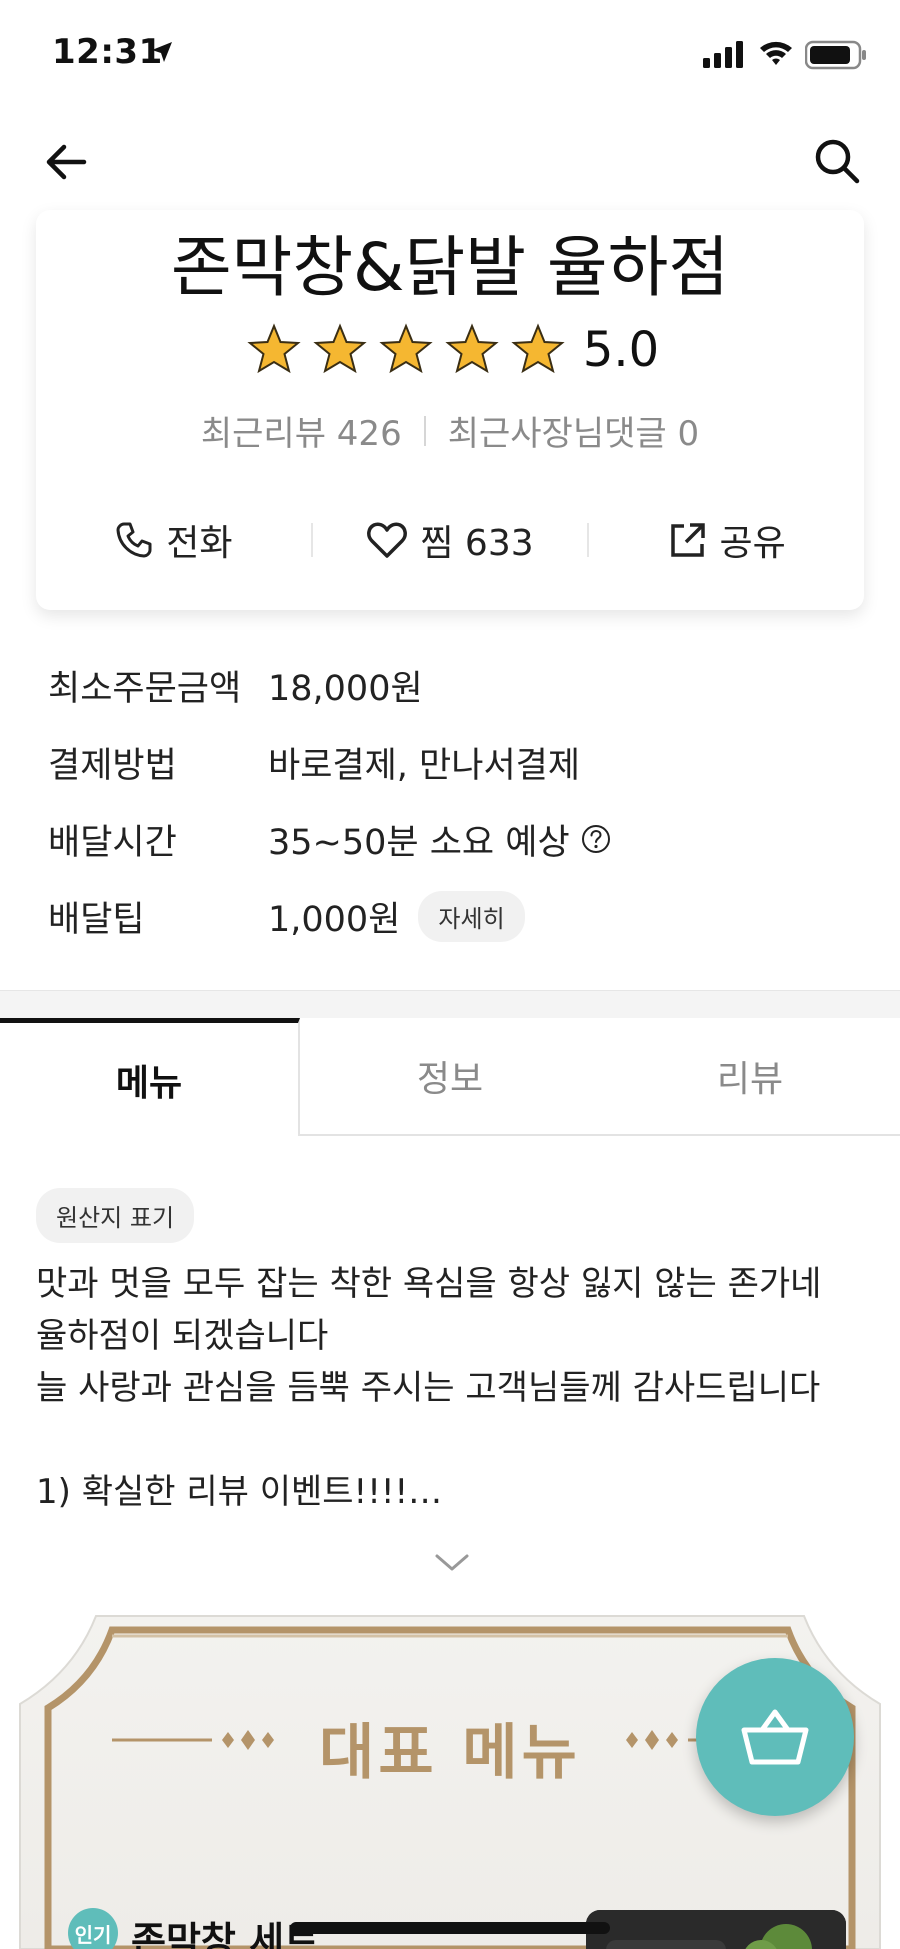 This screenshot has width=900, height=1949. What do you see at coordinates (750, 1077) in the screenshot?
I see `tab-review: 리뷰` at bounding box center [750, 1077].